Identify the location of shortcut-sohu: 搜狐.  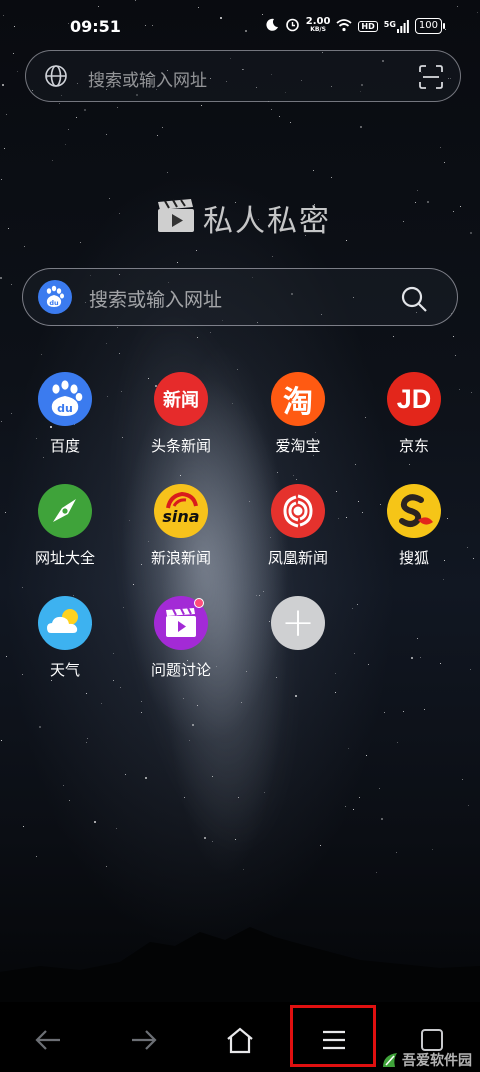
(414, 526).